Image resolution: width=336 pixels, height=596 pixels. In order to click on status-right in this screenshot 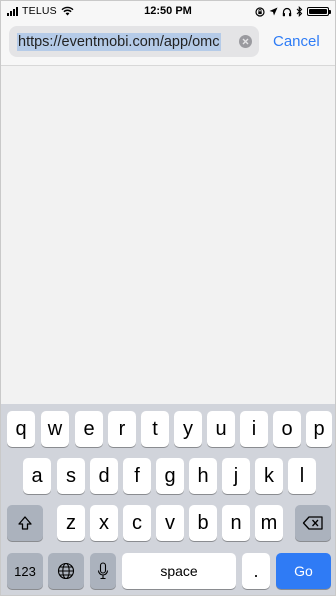, I will do `click(293, 11)`.